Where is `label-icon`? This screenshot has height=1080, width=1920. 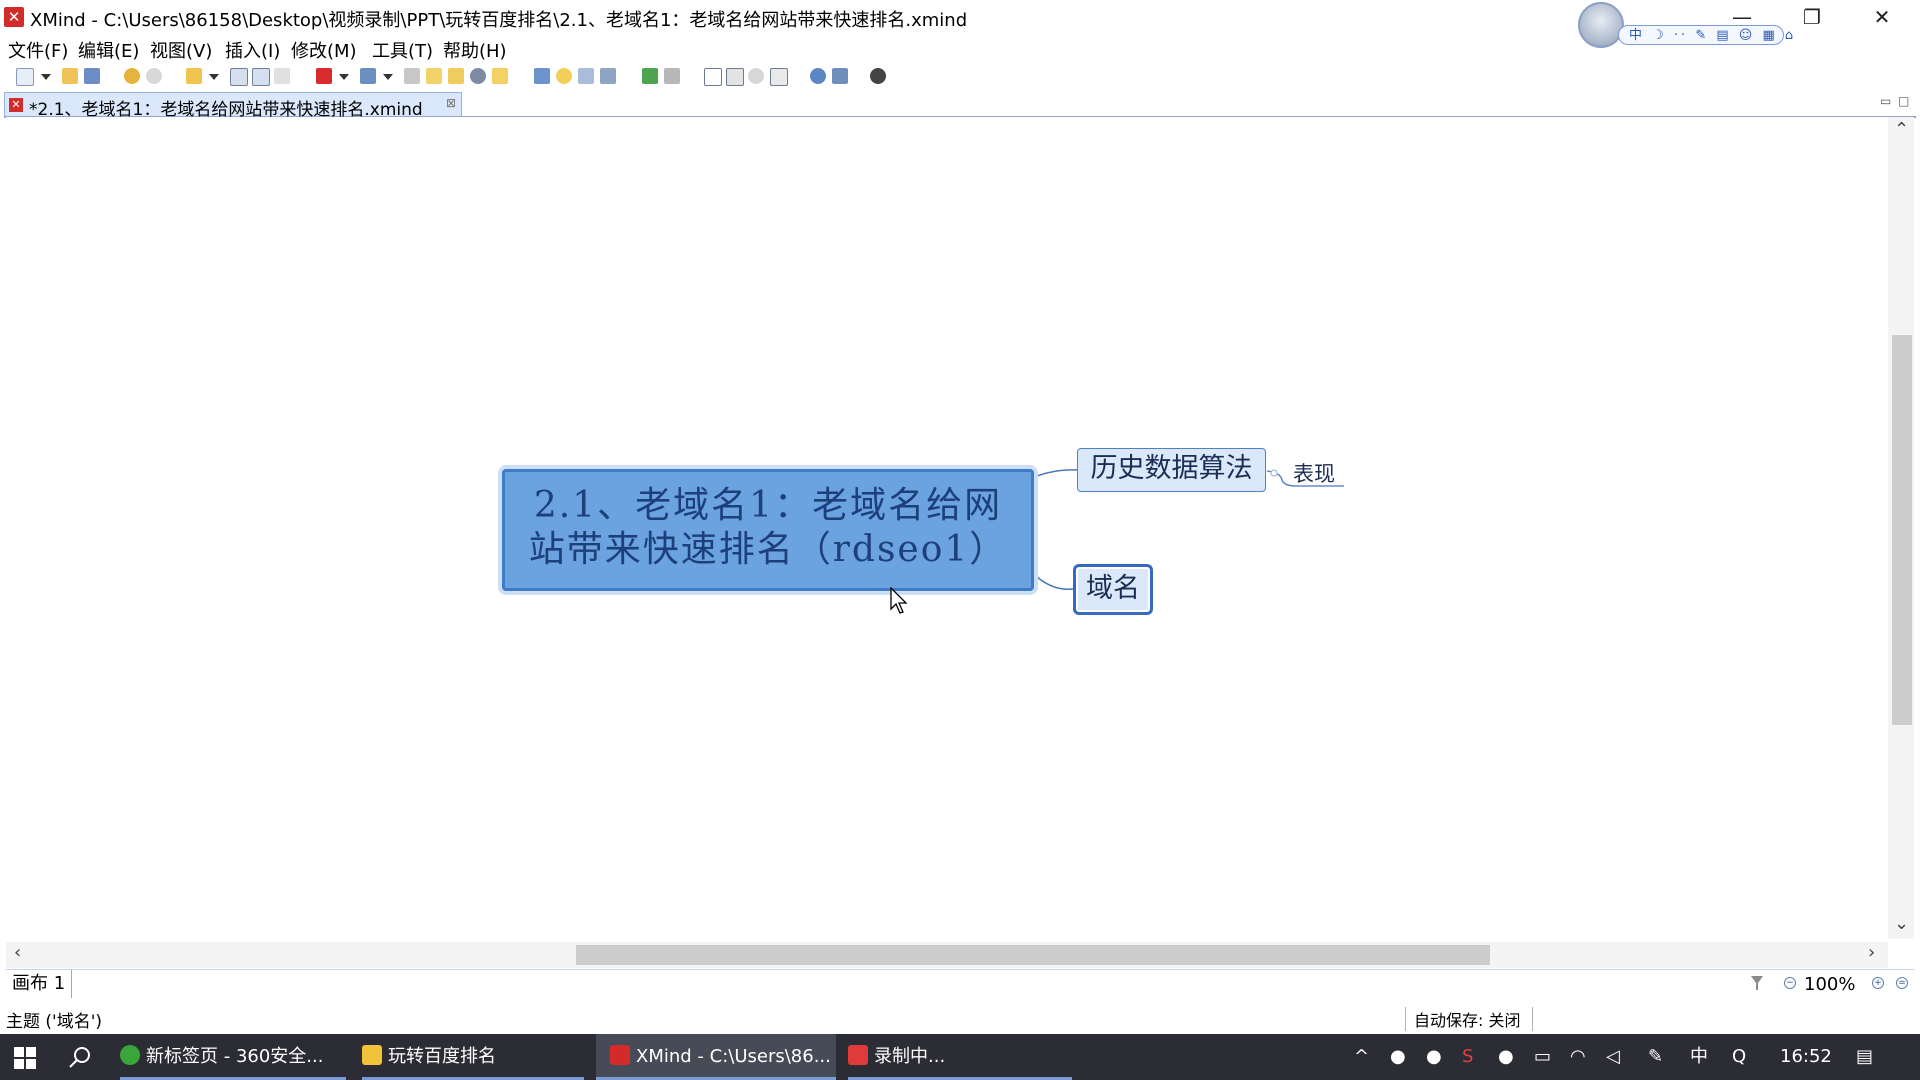 label-icon is located at coordinates (456, 76).